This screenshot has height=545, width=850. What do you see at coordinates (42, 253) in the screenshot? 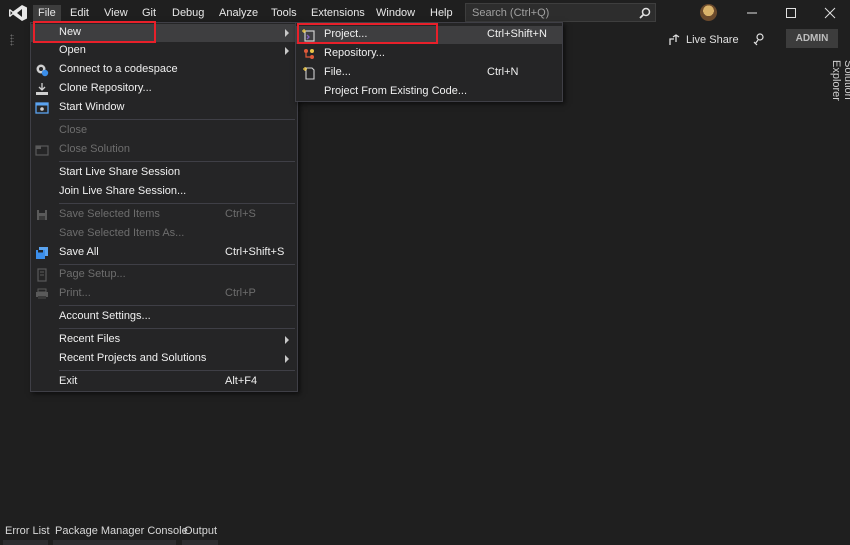
I see `save-all-icon` at bounding box center [42, 253].